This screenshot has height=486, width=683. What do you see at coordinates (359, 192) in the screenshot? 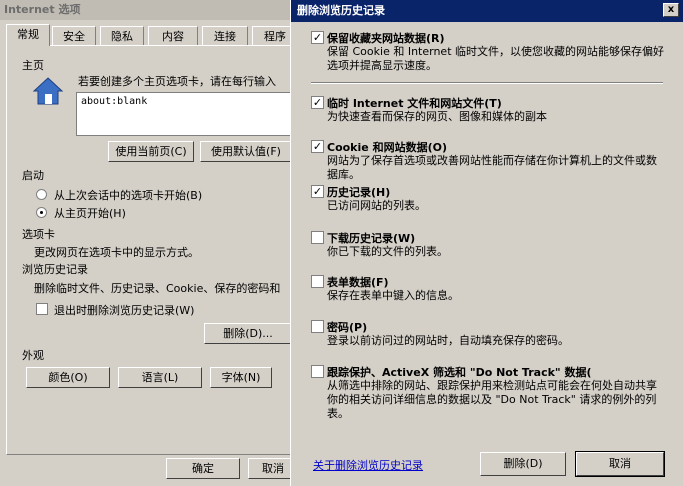
I see `option-title: 历史记录(H)` at bounding box center [359, 192].